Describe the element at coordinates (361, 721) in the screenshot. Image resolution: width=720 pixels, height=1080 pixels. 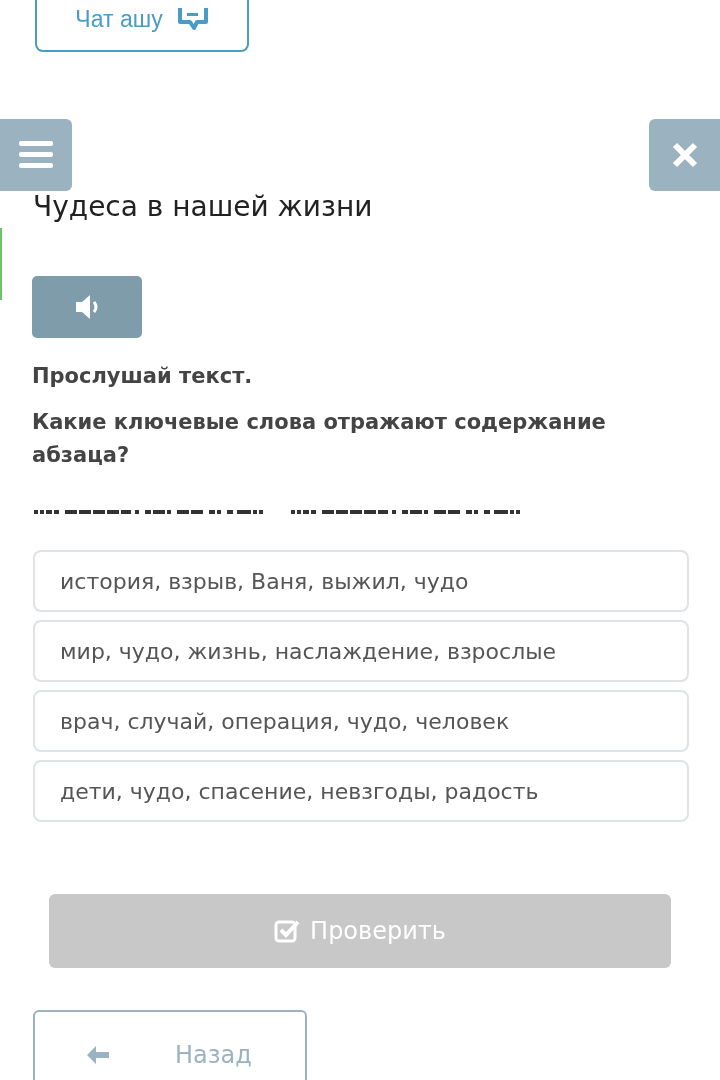
I see `answer-option: врач, случай, операция, чудо, человек` at that location.